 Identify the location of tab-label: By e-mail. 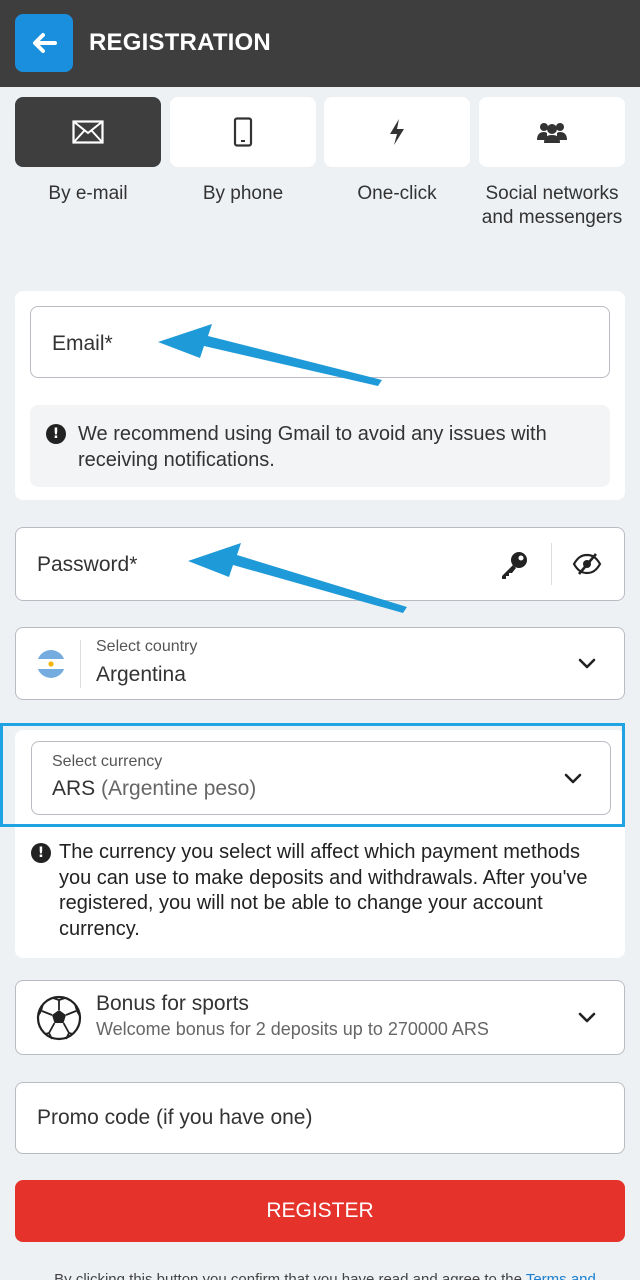
(88, 193).